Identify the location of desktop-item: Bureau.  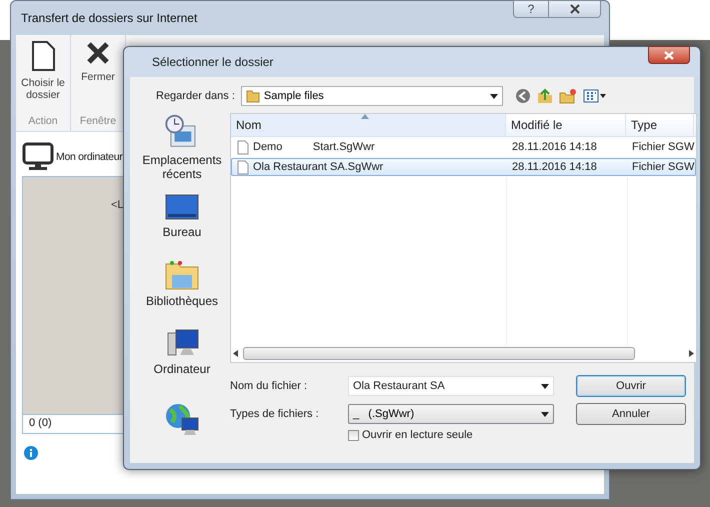
(182, 215).